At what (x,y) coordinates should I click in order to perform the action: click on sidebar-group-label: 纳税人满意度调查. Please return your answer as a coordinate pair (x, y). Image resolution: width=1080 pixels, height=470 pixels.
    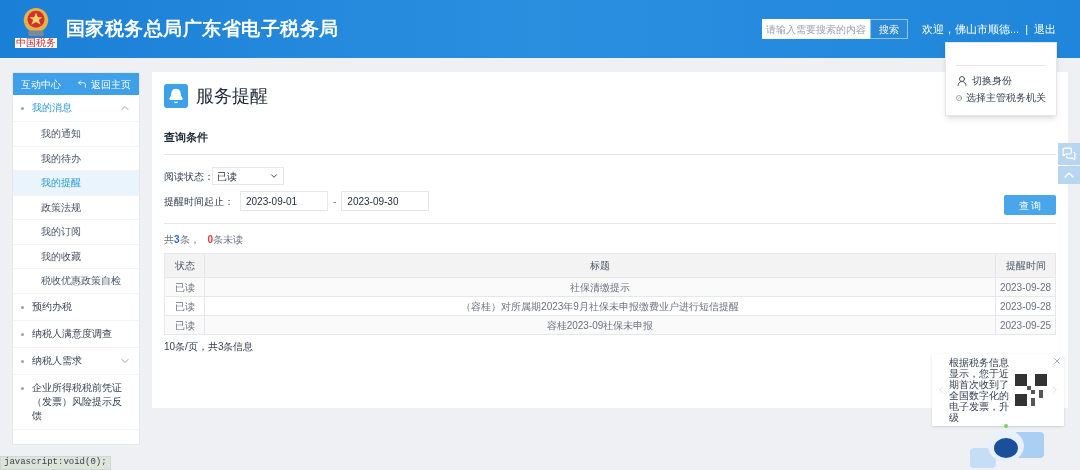
    Looking at the image, I should click on (72, 333).